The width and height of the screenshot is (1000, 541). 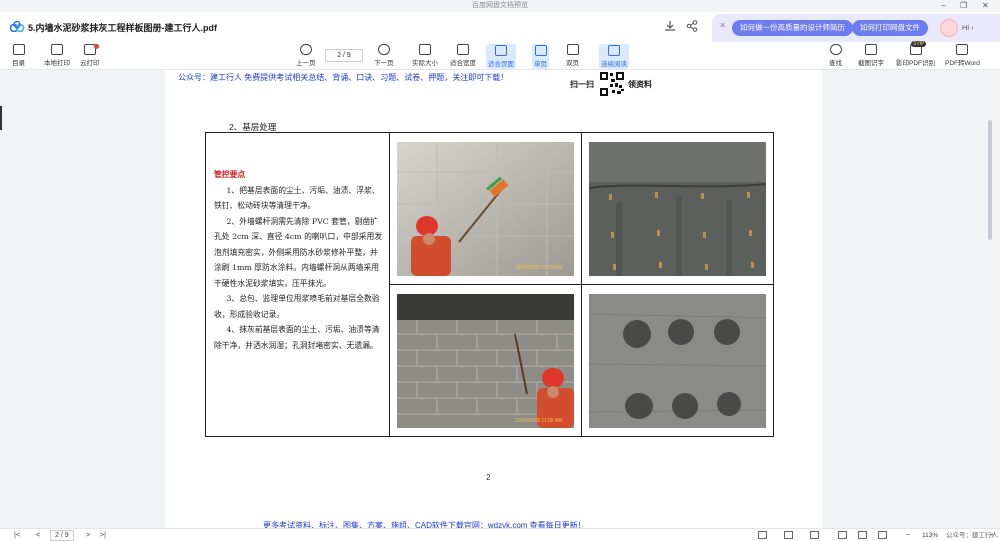 I want to click on fit-width-small-icon, so click(x=862, y=535).